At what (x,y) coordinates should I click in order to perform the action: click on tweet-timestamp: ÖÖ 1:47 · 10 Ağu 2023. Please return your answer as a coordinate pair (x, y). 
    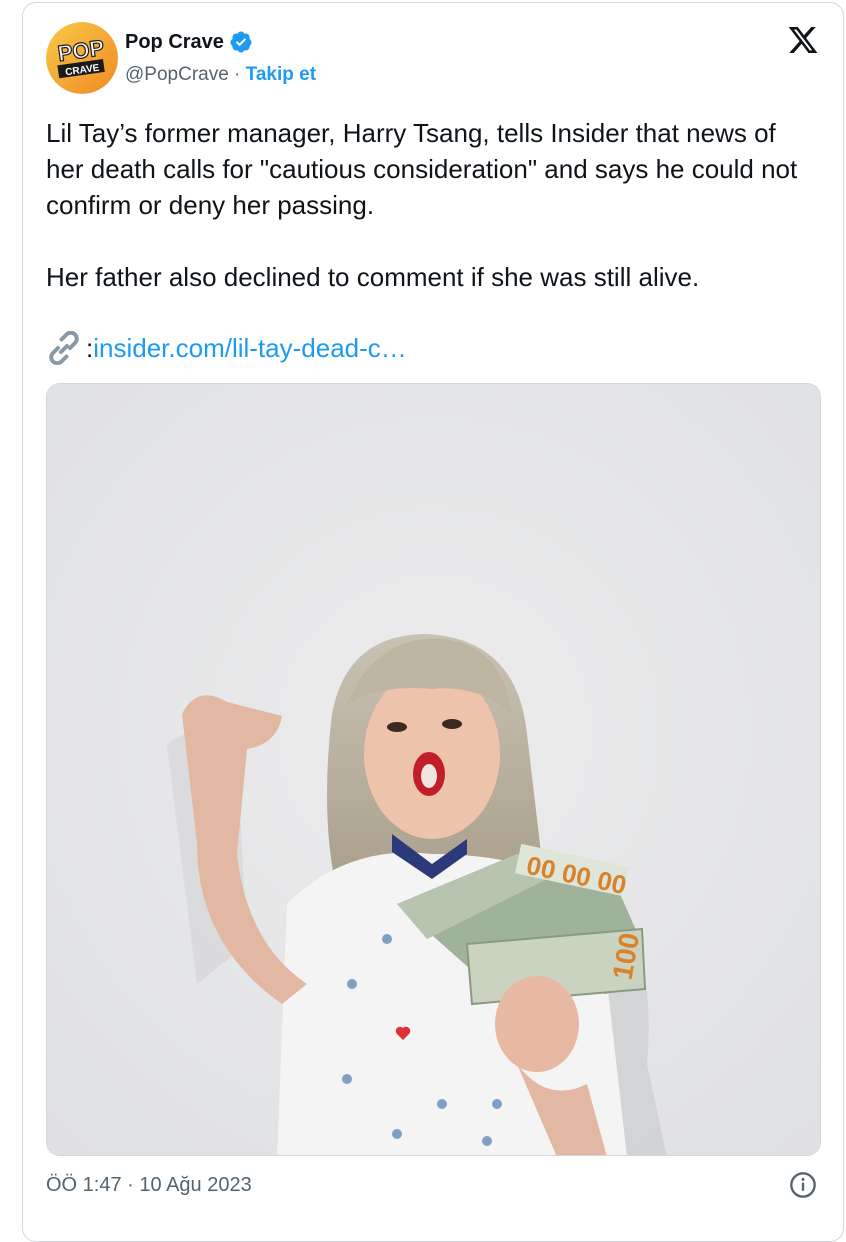
    Looking at the image, I should click on (149, 1185).